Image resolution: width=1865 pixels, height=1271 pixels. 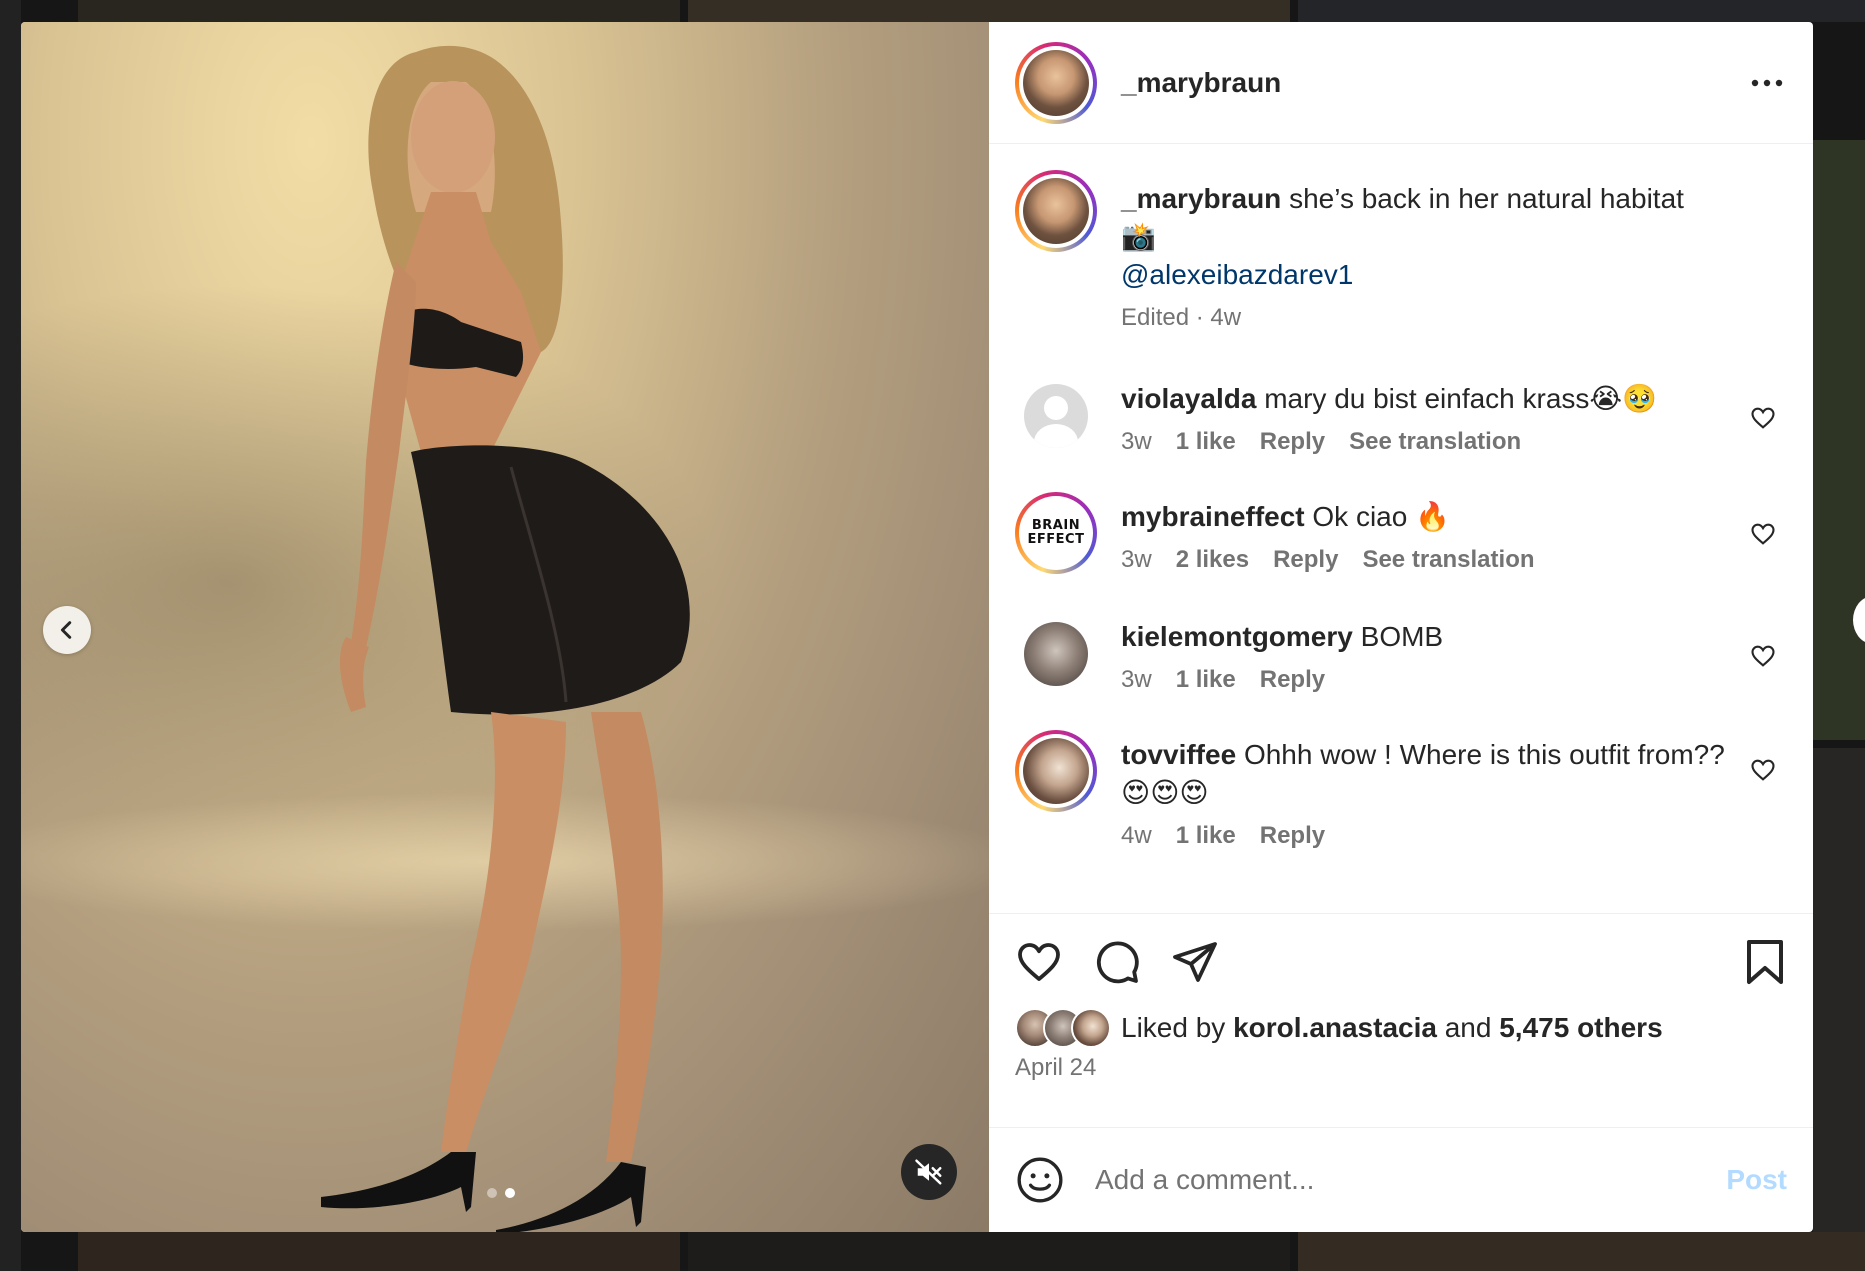 I want to click on caption-mention-link: @alexeibazdarev1, so click(x=1424, y=275).